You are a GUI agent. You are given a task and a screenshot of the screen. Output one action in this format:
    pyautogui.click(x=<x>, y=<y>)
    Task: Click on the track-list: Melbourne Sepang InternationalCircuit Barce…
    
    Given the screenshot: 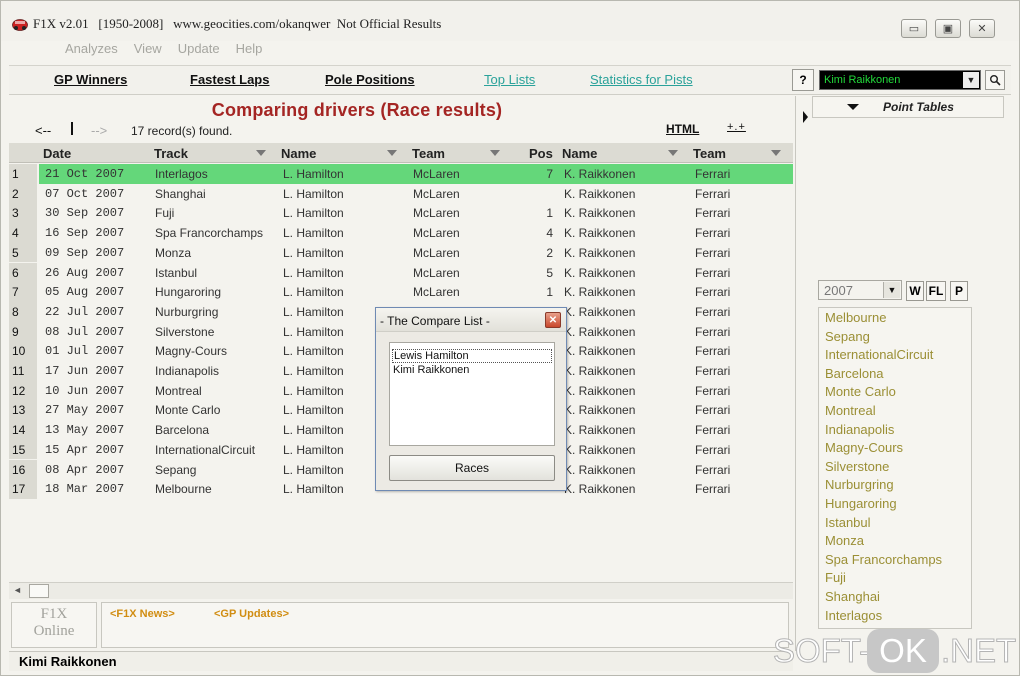 What is the action you would take?
    pyautogui.click(x=895, y=468)
    